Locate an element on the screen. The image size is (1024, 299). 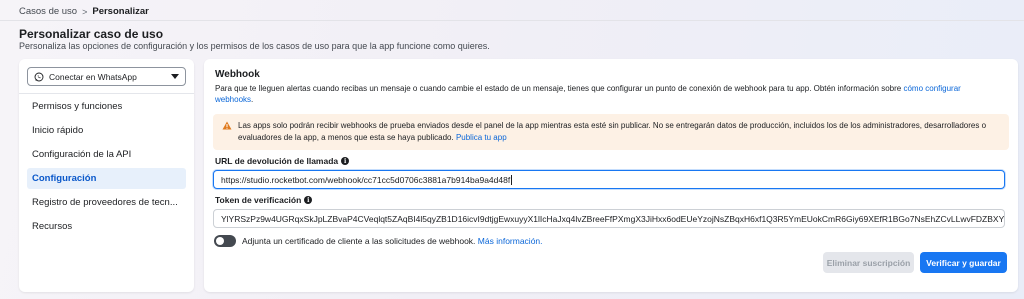
sidebar-item-label: Permisos y funciones is located at coordinates (77, 106).